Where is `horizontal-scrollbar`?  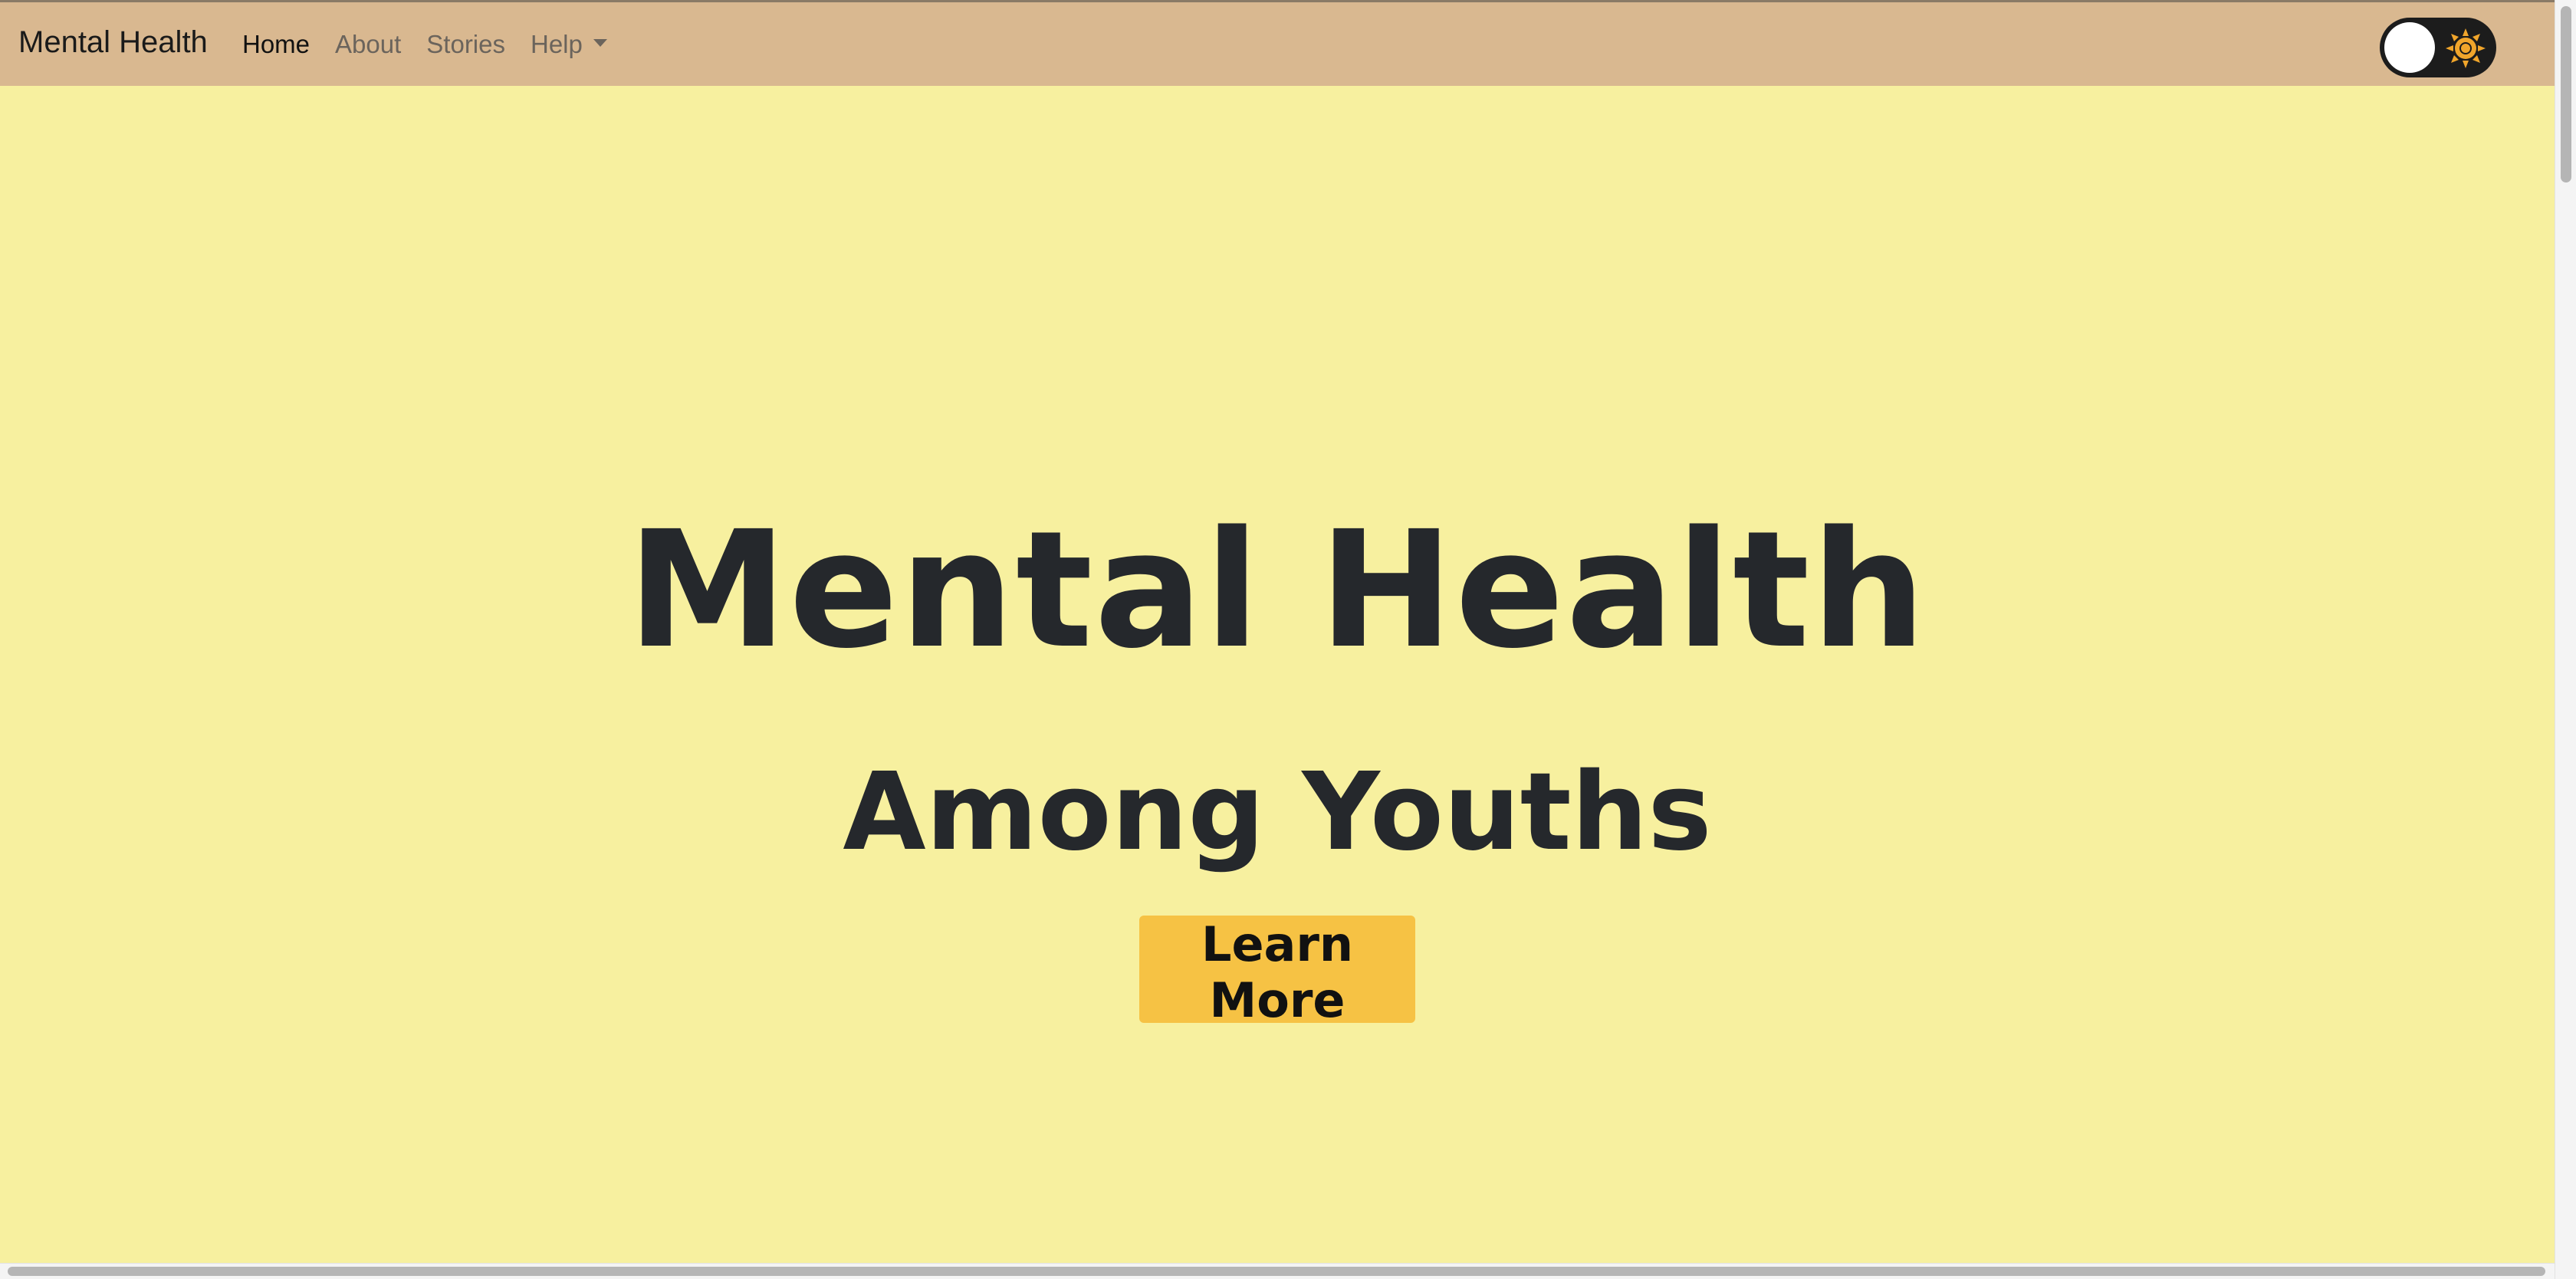
horizontal-scrollbar is located at coordinates (1278, 1271).